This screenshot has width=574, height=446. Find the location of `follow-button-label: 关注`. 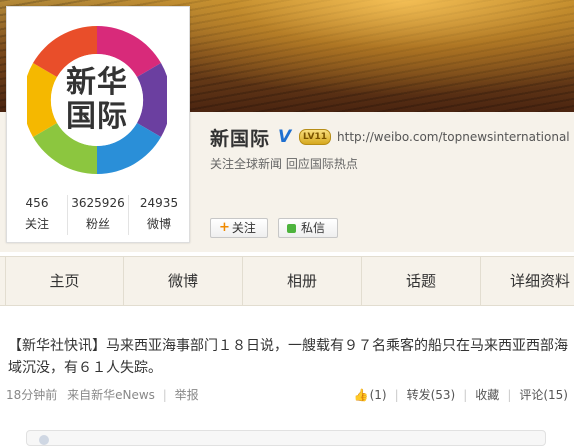

follow-button-label: 关注 is located at coordinates (243, 228).